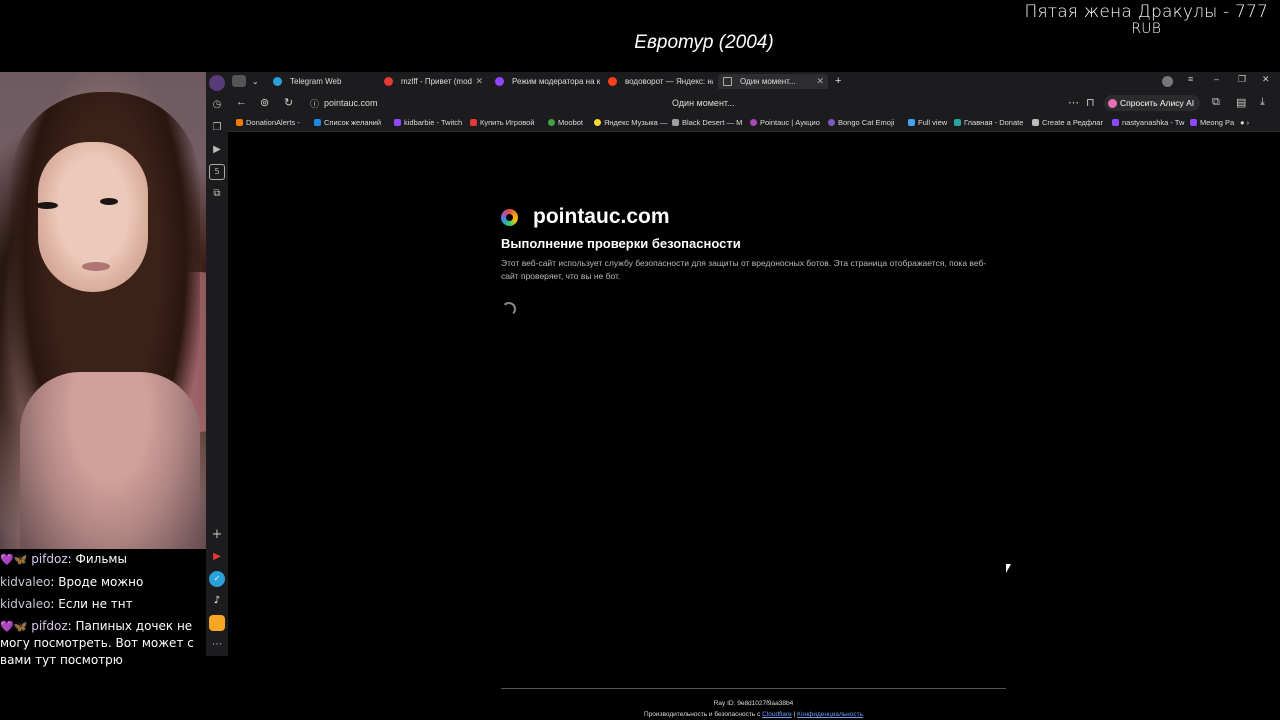 The height and width of the screenshot is (720, 1280). Describe the element at coordinates (1216, 79) in the screenshot. I see `minimize-icon: –` at that location.